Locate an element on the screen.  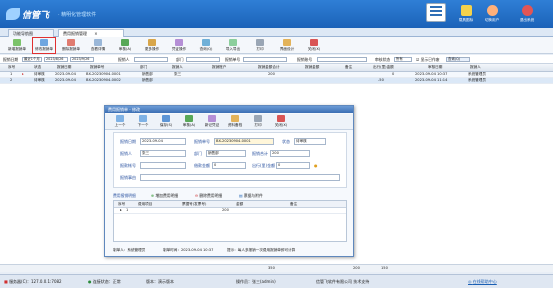
reporter-input: 张三 is located at coordinates (163, 153).